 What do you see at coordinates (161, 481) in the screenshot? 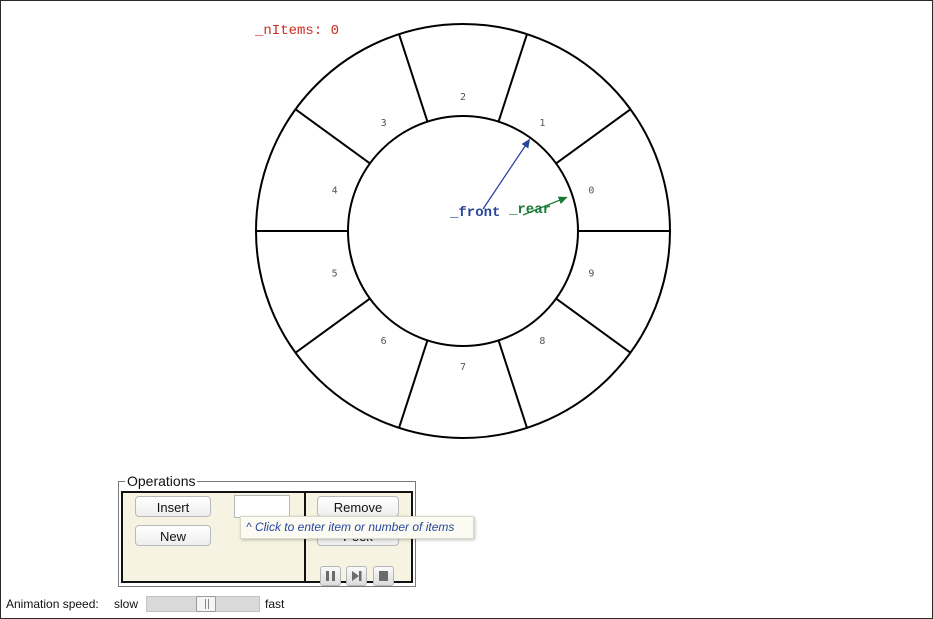
I see `operations-legend: Operations` at bounding box center [161, 481].